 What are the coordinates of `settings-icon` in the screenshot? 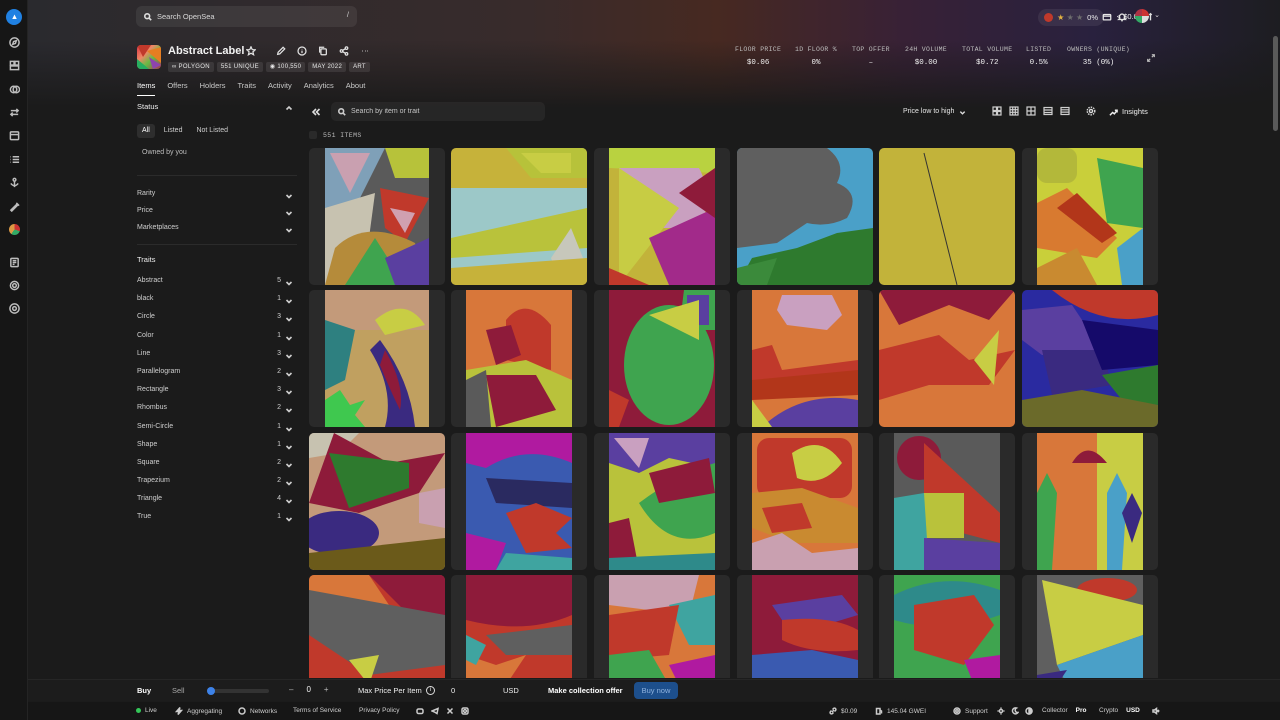 It's located at (14, 285).